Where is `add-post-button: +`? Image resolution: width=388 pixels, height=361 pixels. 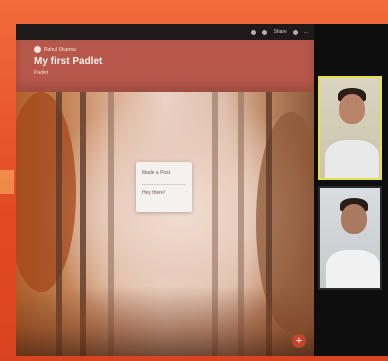 add-post-button: + is located at coordinates (299, 341).